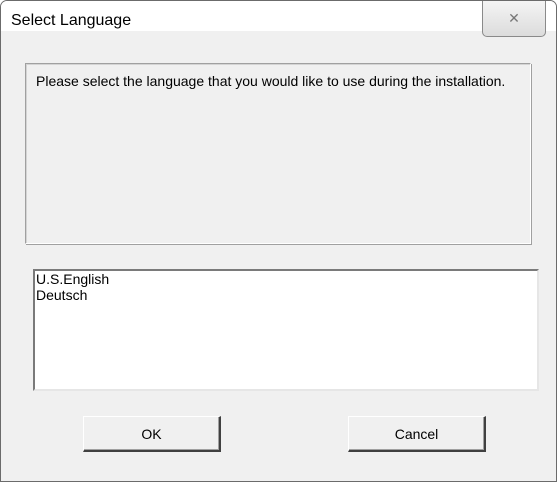  Describe the element at coordinates (71, 20) in the screenshot. I see `dialog-title: Select Language` at that location.